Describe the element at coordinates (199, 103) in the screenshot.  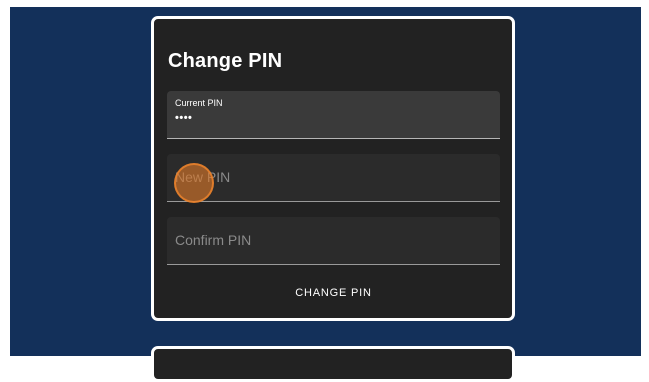
I see `current-pin-label: Current PIN` at that location.